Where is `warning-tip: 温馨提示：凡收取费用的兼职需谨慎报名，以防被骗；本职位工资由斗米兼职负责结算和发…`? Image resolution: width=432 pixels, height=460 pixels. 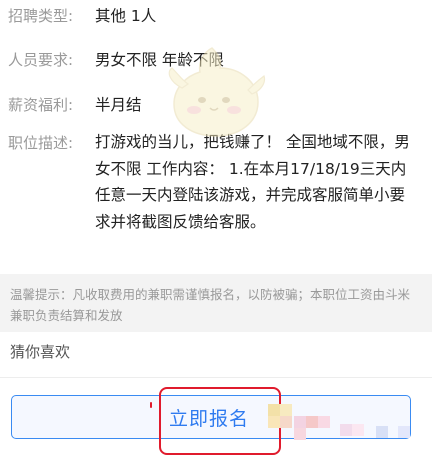
warning-tip: 温馨提示：凡收取费用的兼职需谨慎报名，以防被骗；本职位工资由斗米兼职负责结算和发… is located at coordinates (216, 303).